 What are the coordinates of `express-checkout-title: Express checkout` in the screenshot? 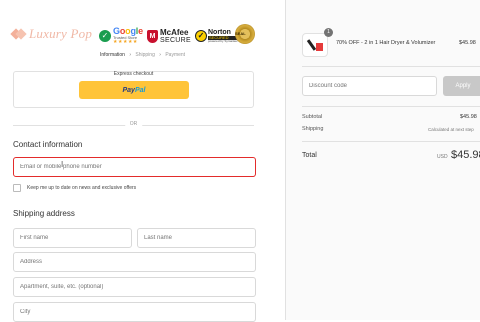 It's located at (133, 74).